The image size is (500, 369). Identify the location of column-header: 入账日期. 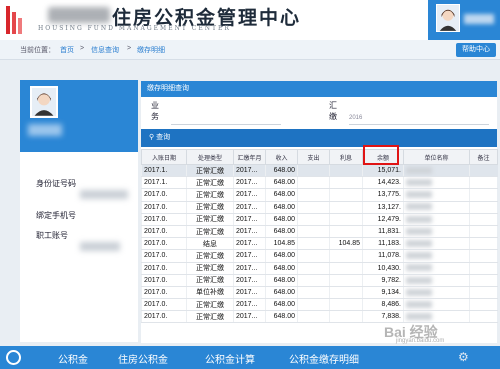
(164, 157).